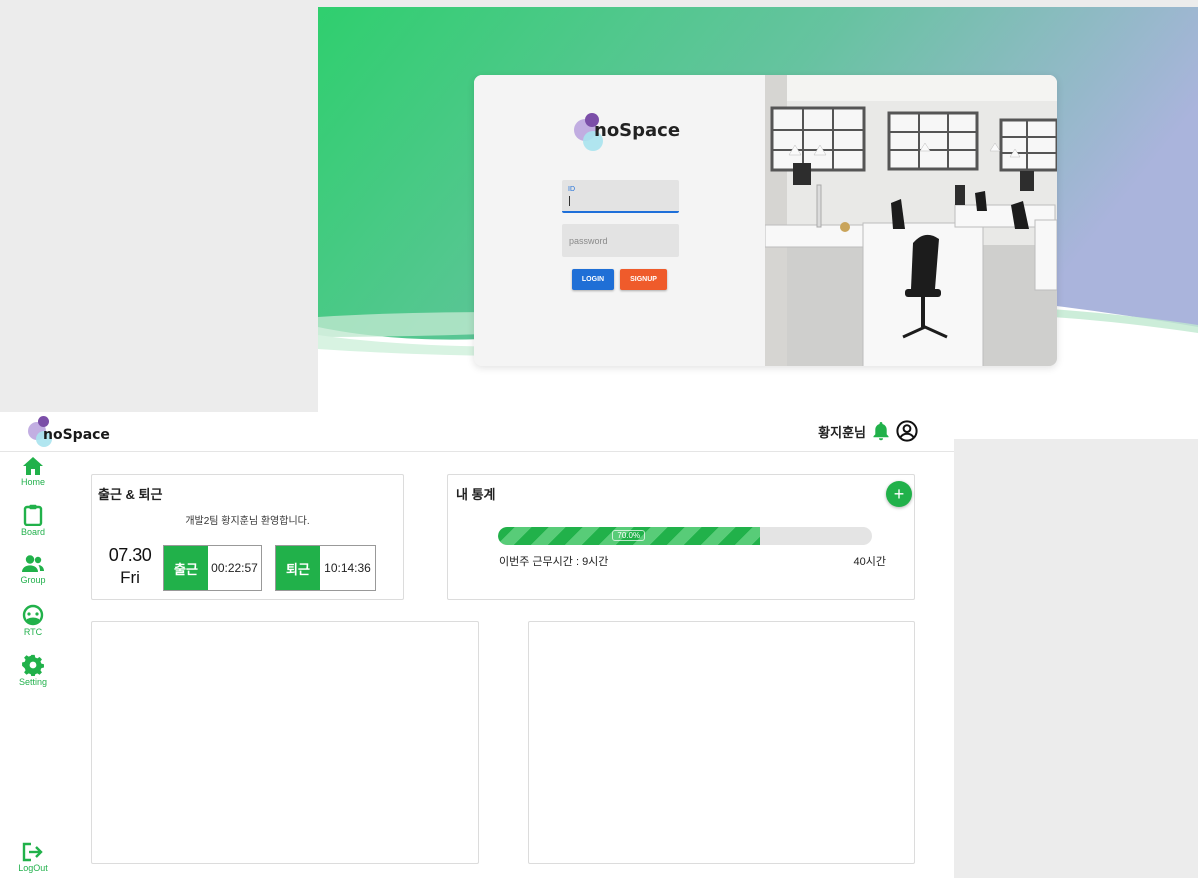 The height and width of the screenshot is (878, 1198). Describe the element at coordinates (721, 742) in the screenshot. I see `empty-panel-right` at that location.